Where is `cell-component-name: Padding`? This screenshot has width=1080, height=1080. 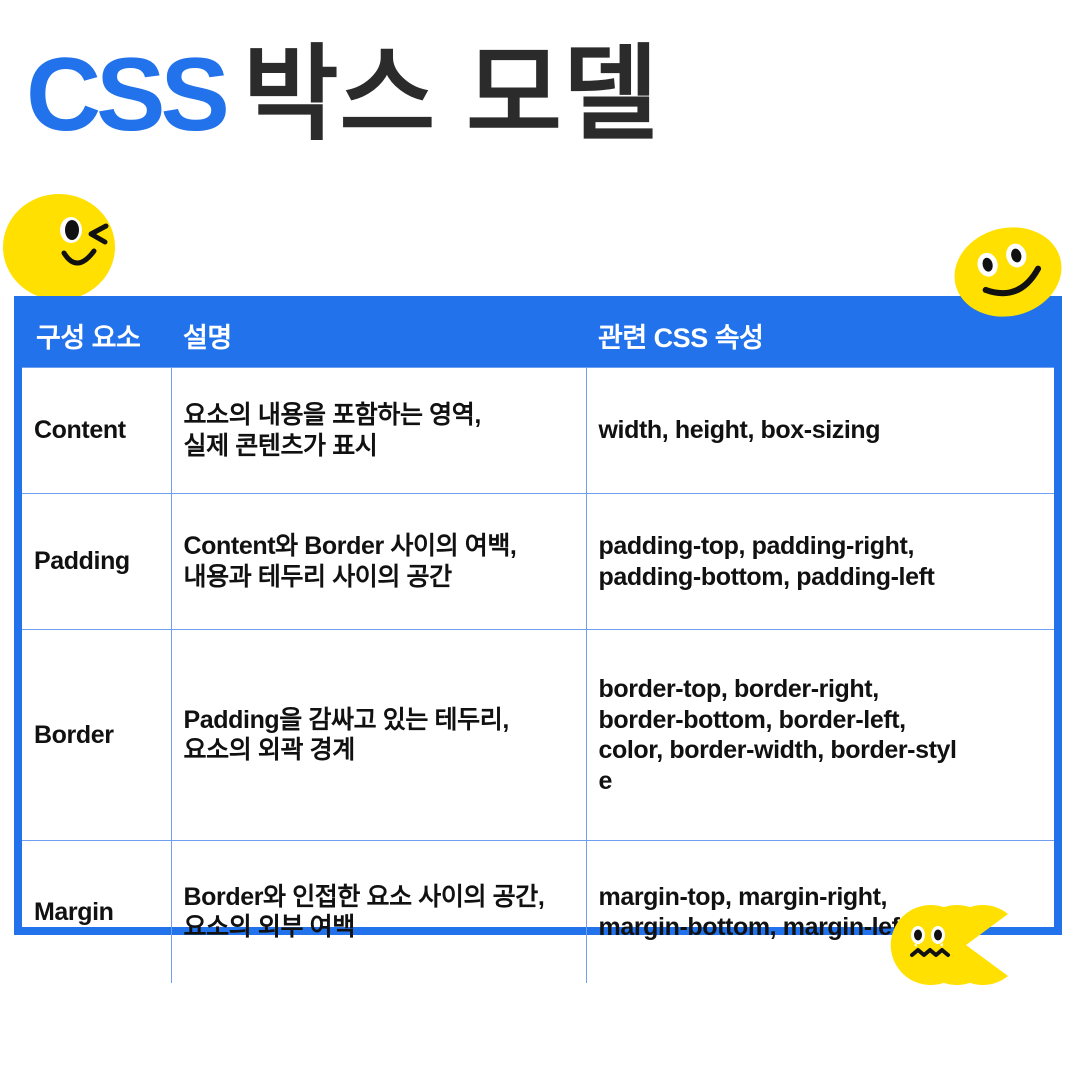 cell-component-name: Padding is located at coordinates (97, 561).